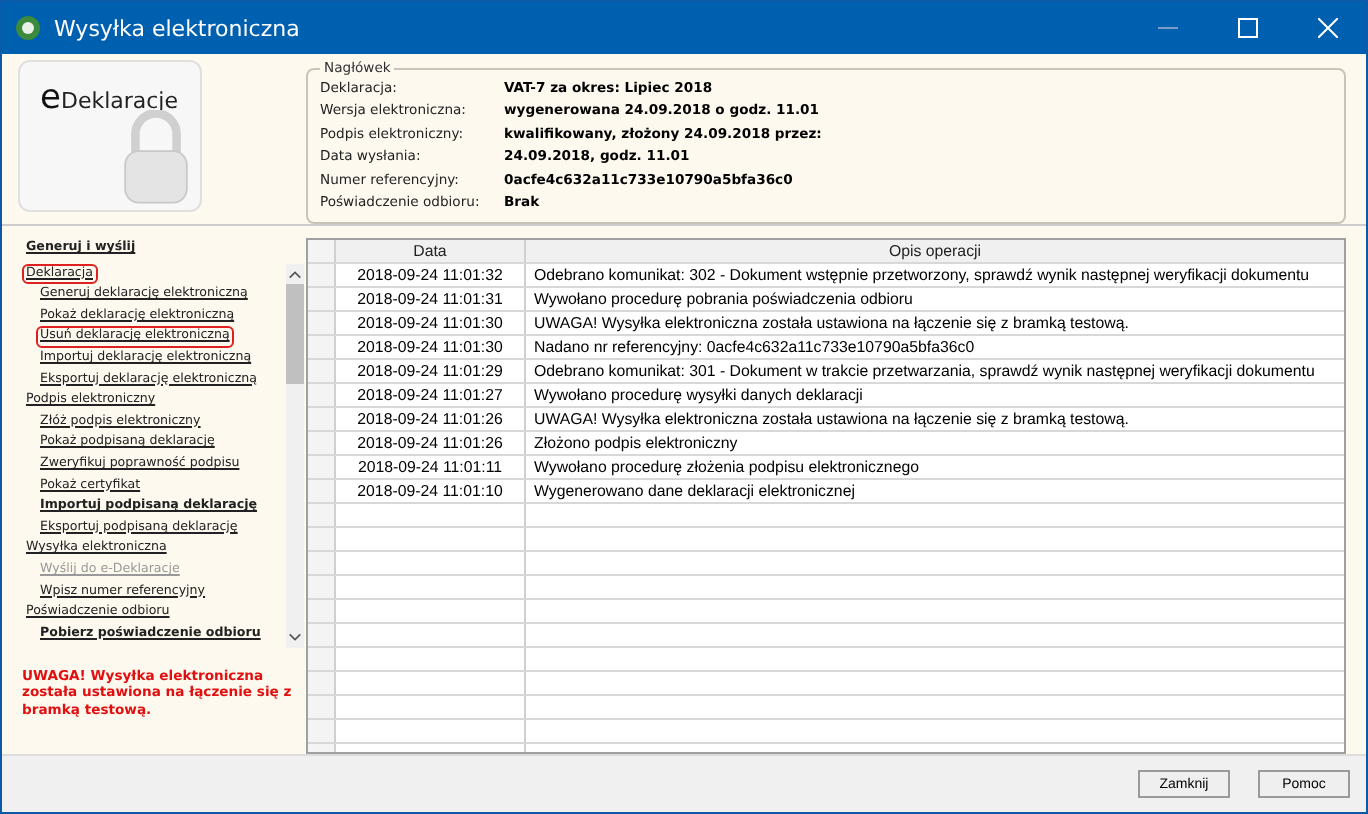 This screenshot has width=1368, height=814. I want to click on close-icon, so click(1328, 28).